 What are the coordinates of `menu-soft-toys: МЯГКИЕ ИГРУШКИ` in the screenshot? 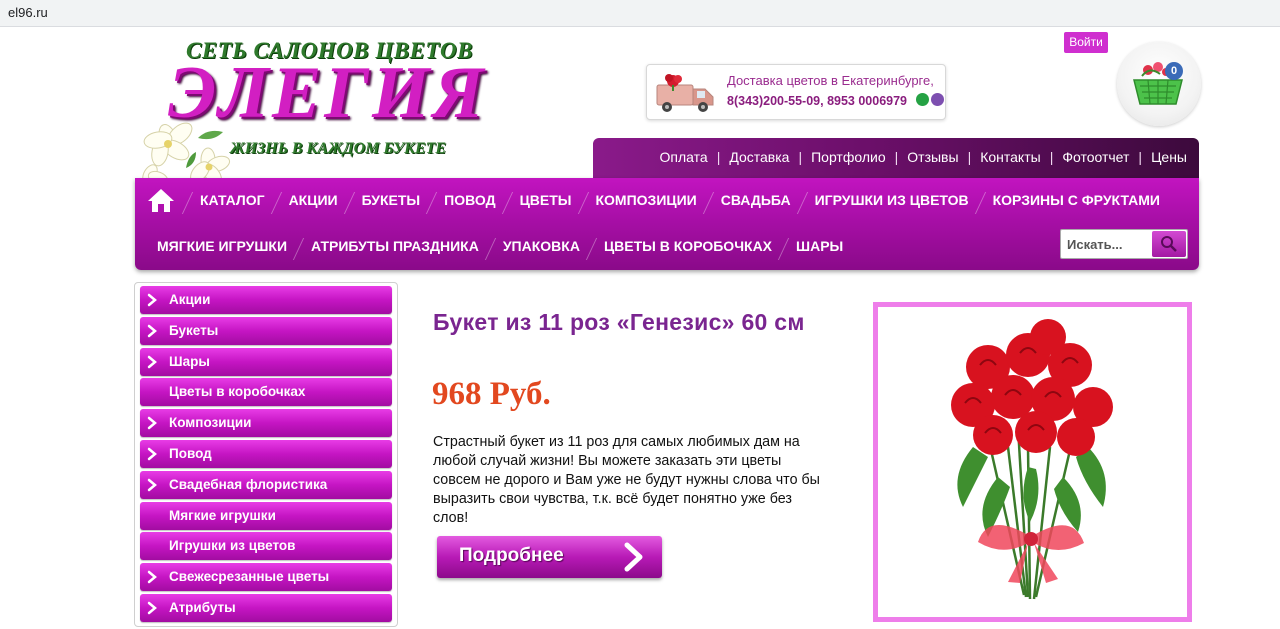 It's located at (216, 246).